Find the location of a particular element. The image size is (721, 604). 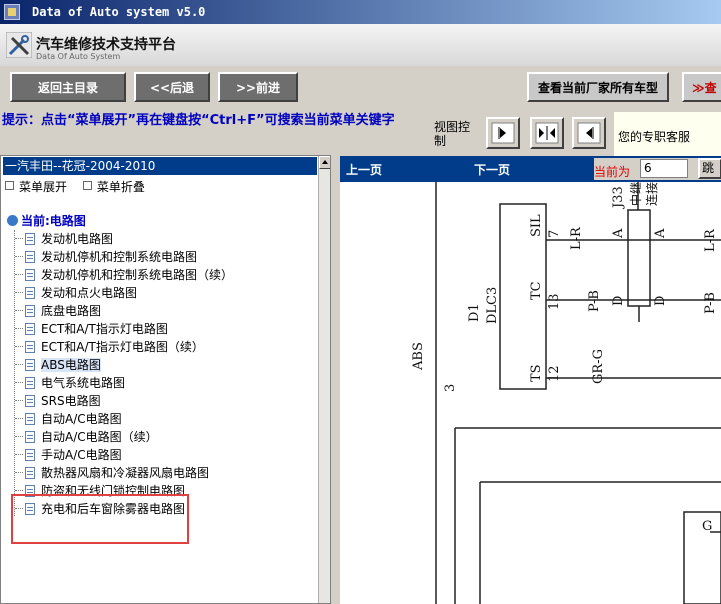

diagram-label-g: G is located at coordinates (707, 526).